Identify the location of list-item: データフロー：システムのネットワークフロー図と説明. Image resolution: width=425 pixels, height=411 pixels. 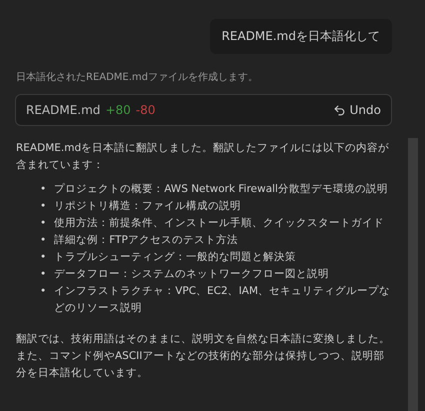
(192, 274).